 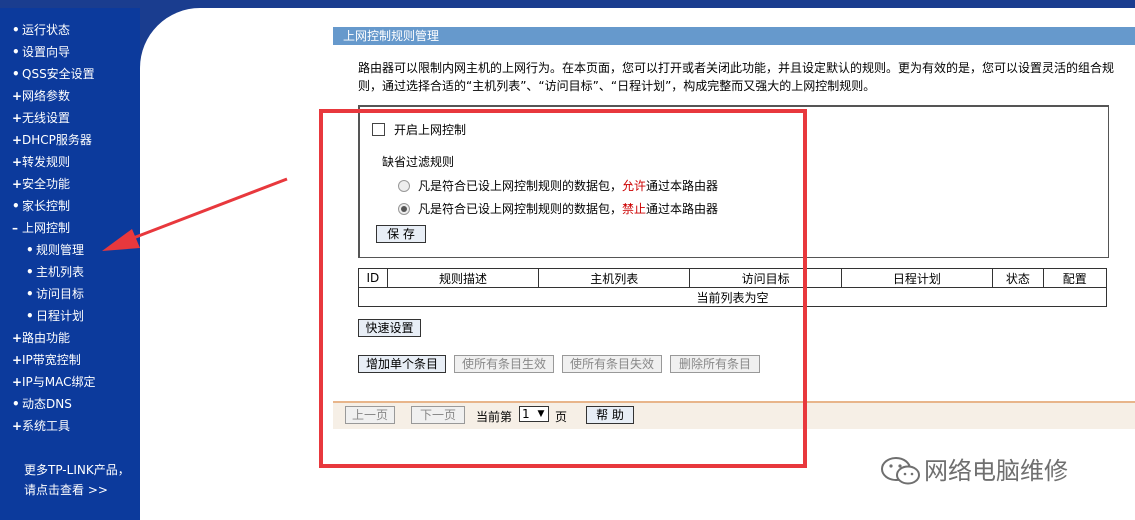 What do you see at coordinates (47, 404) in the screenshot?
I see `sidebar-item-label: 动态DNS` at bounding box center [47, 404].